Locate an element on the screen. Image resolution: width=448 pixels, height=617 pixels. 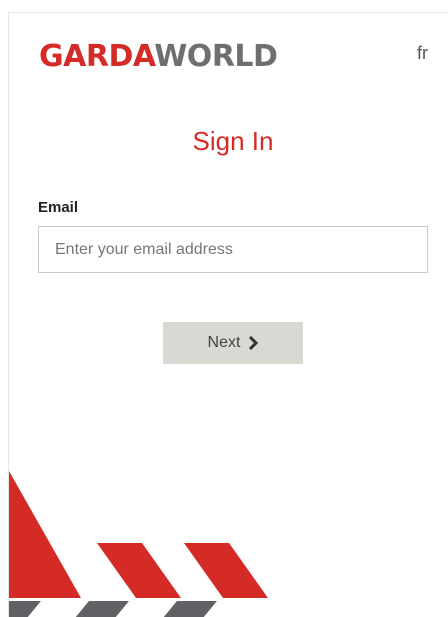
next-button: Next is located at coordinates (233, 343).